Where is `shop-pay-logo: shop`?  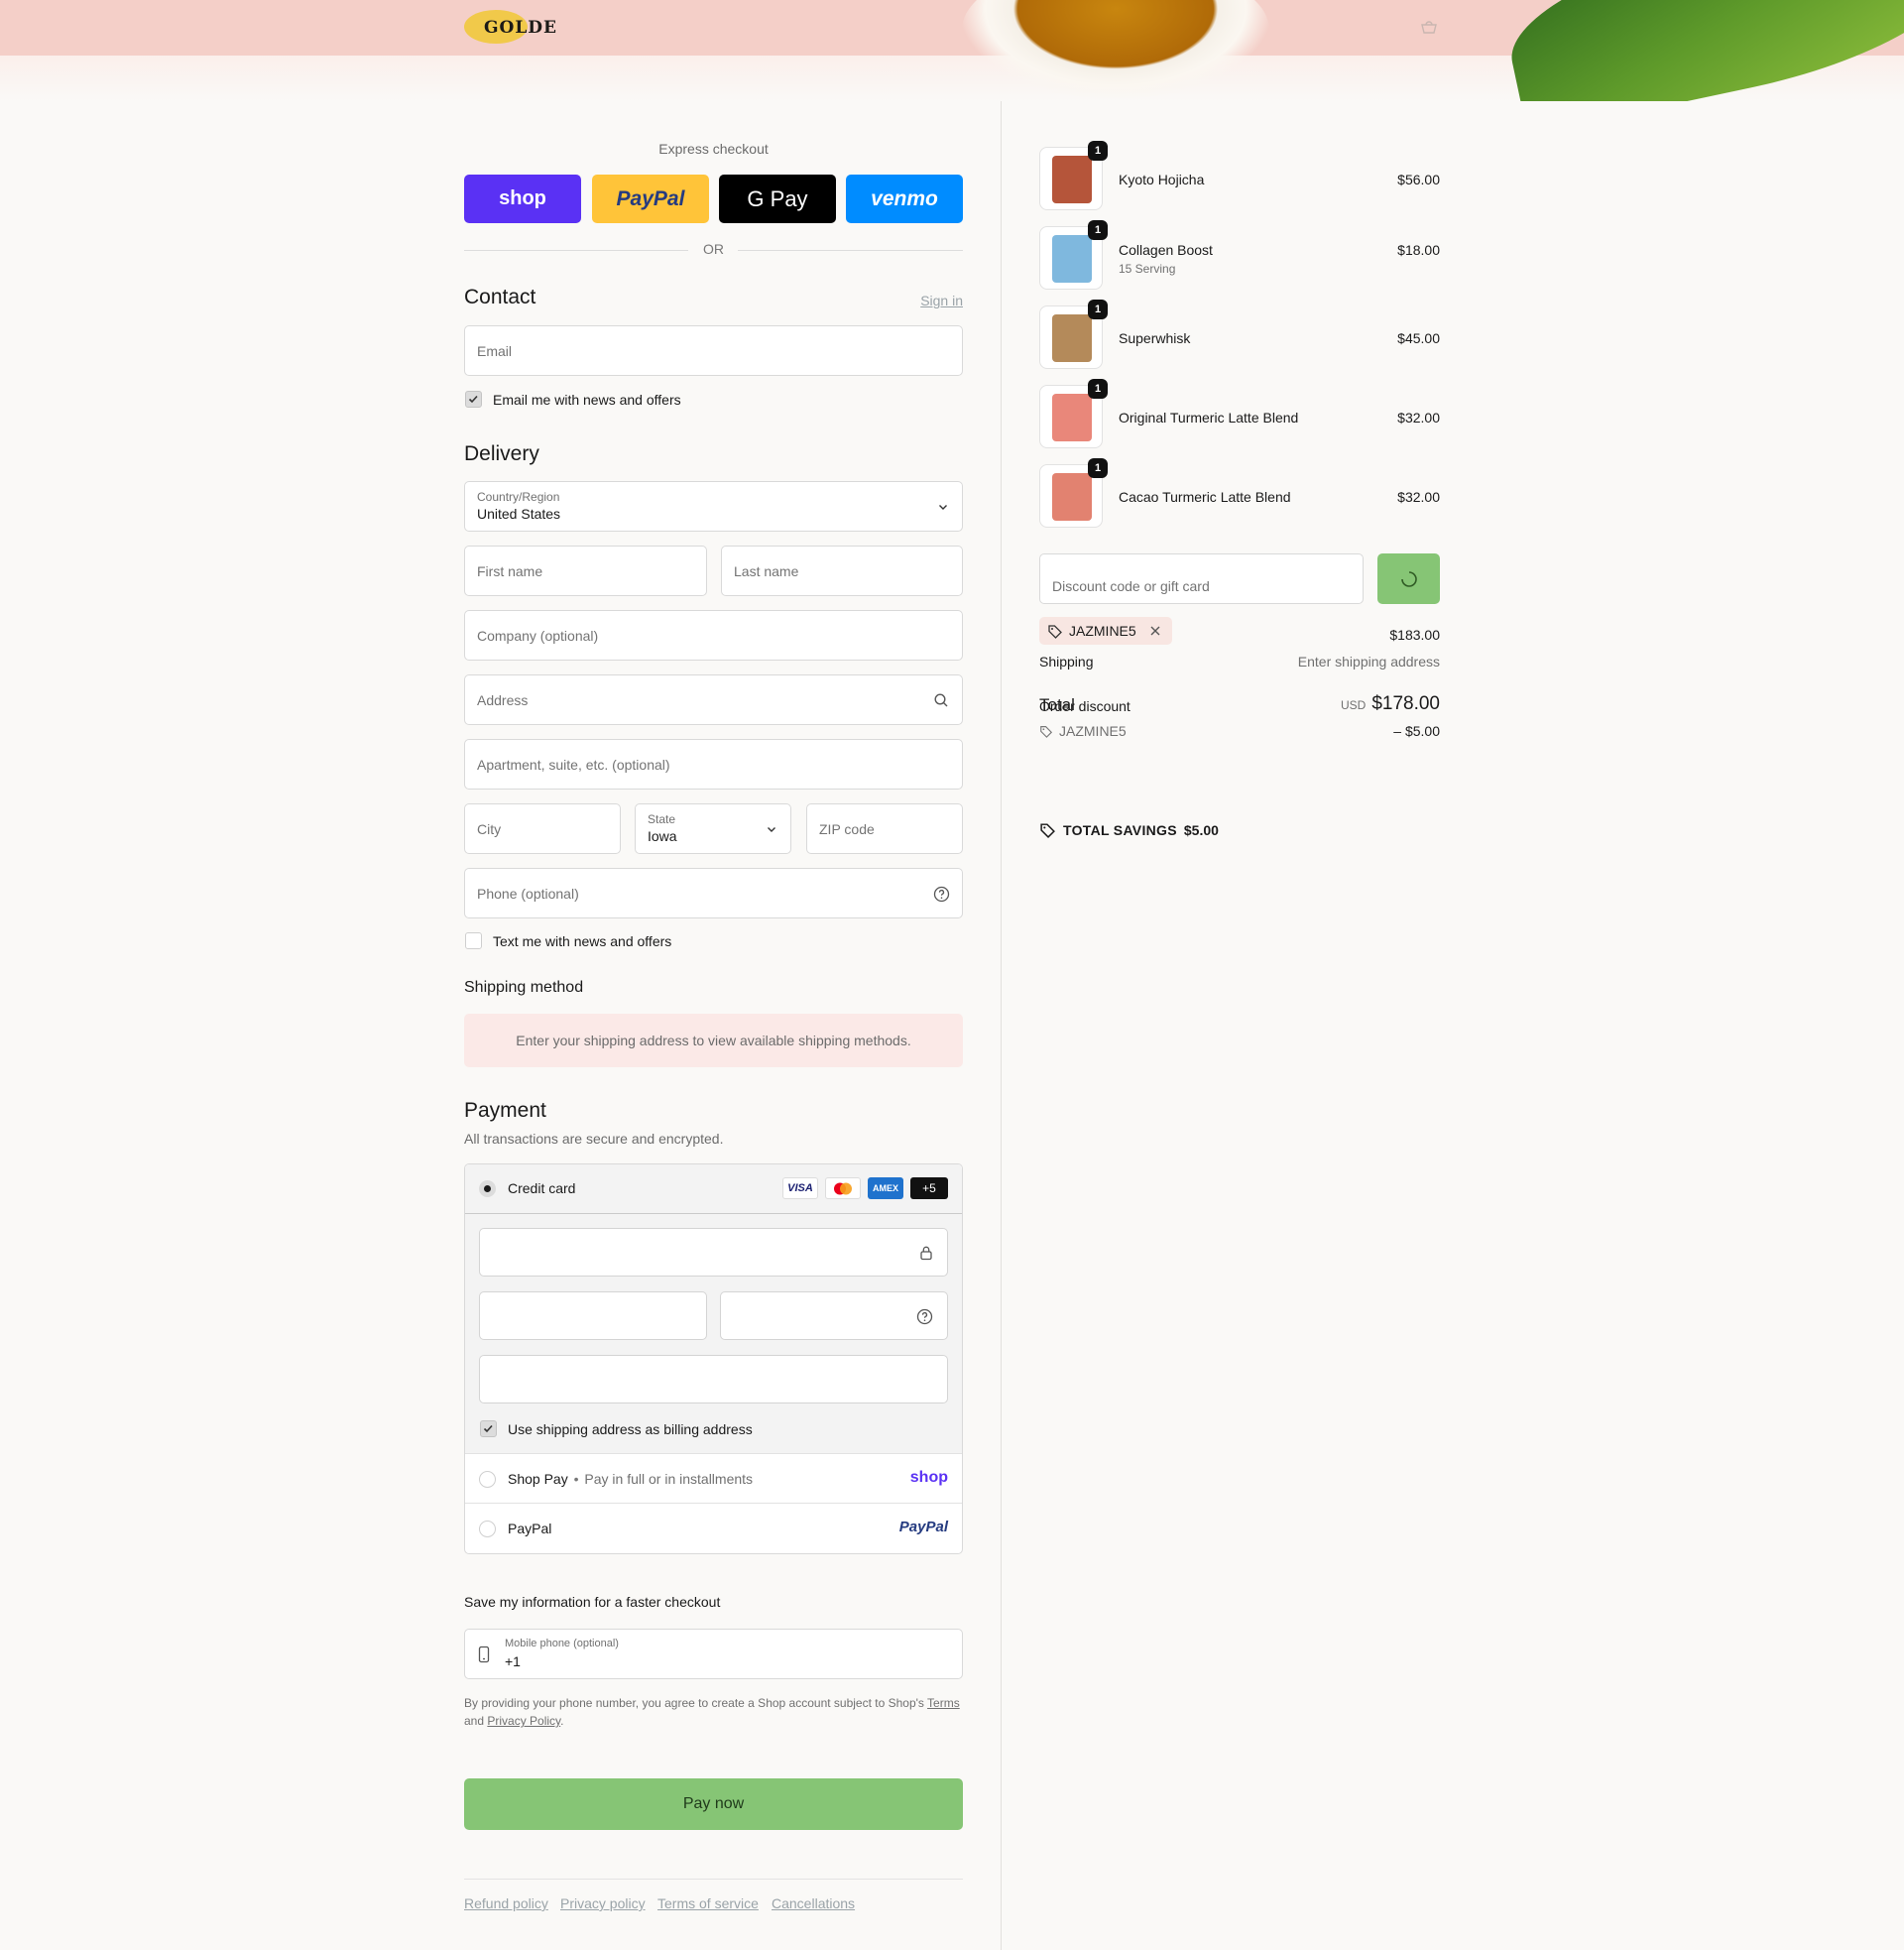 shop-pay-logo: shop is located at coordinates (928, 1478).